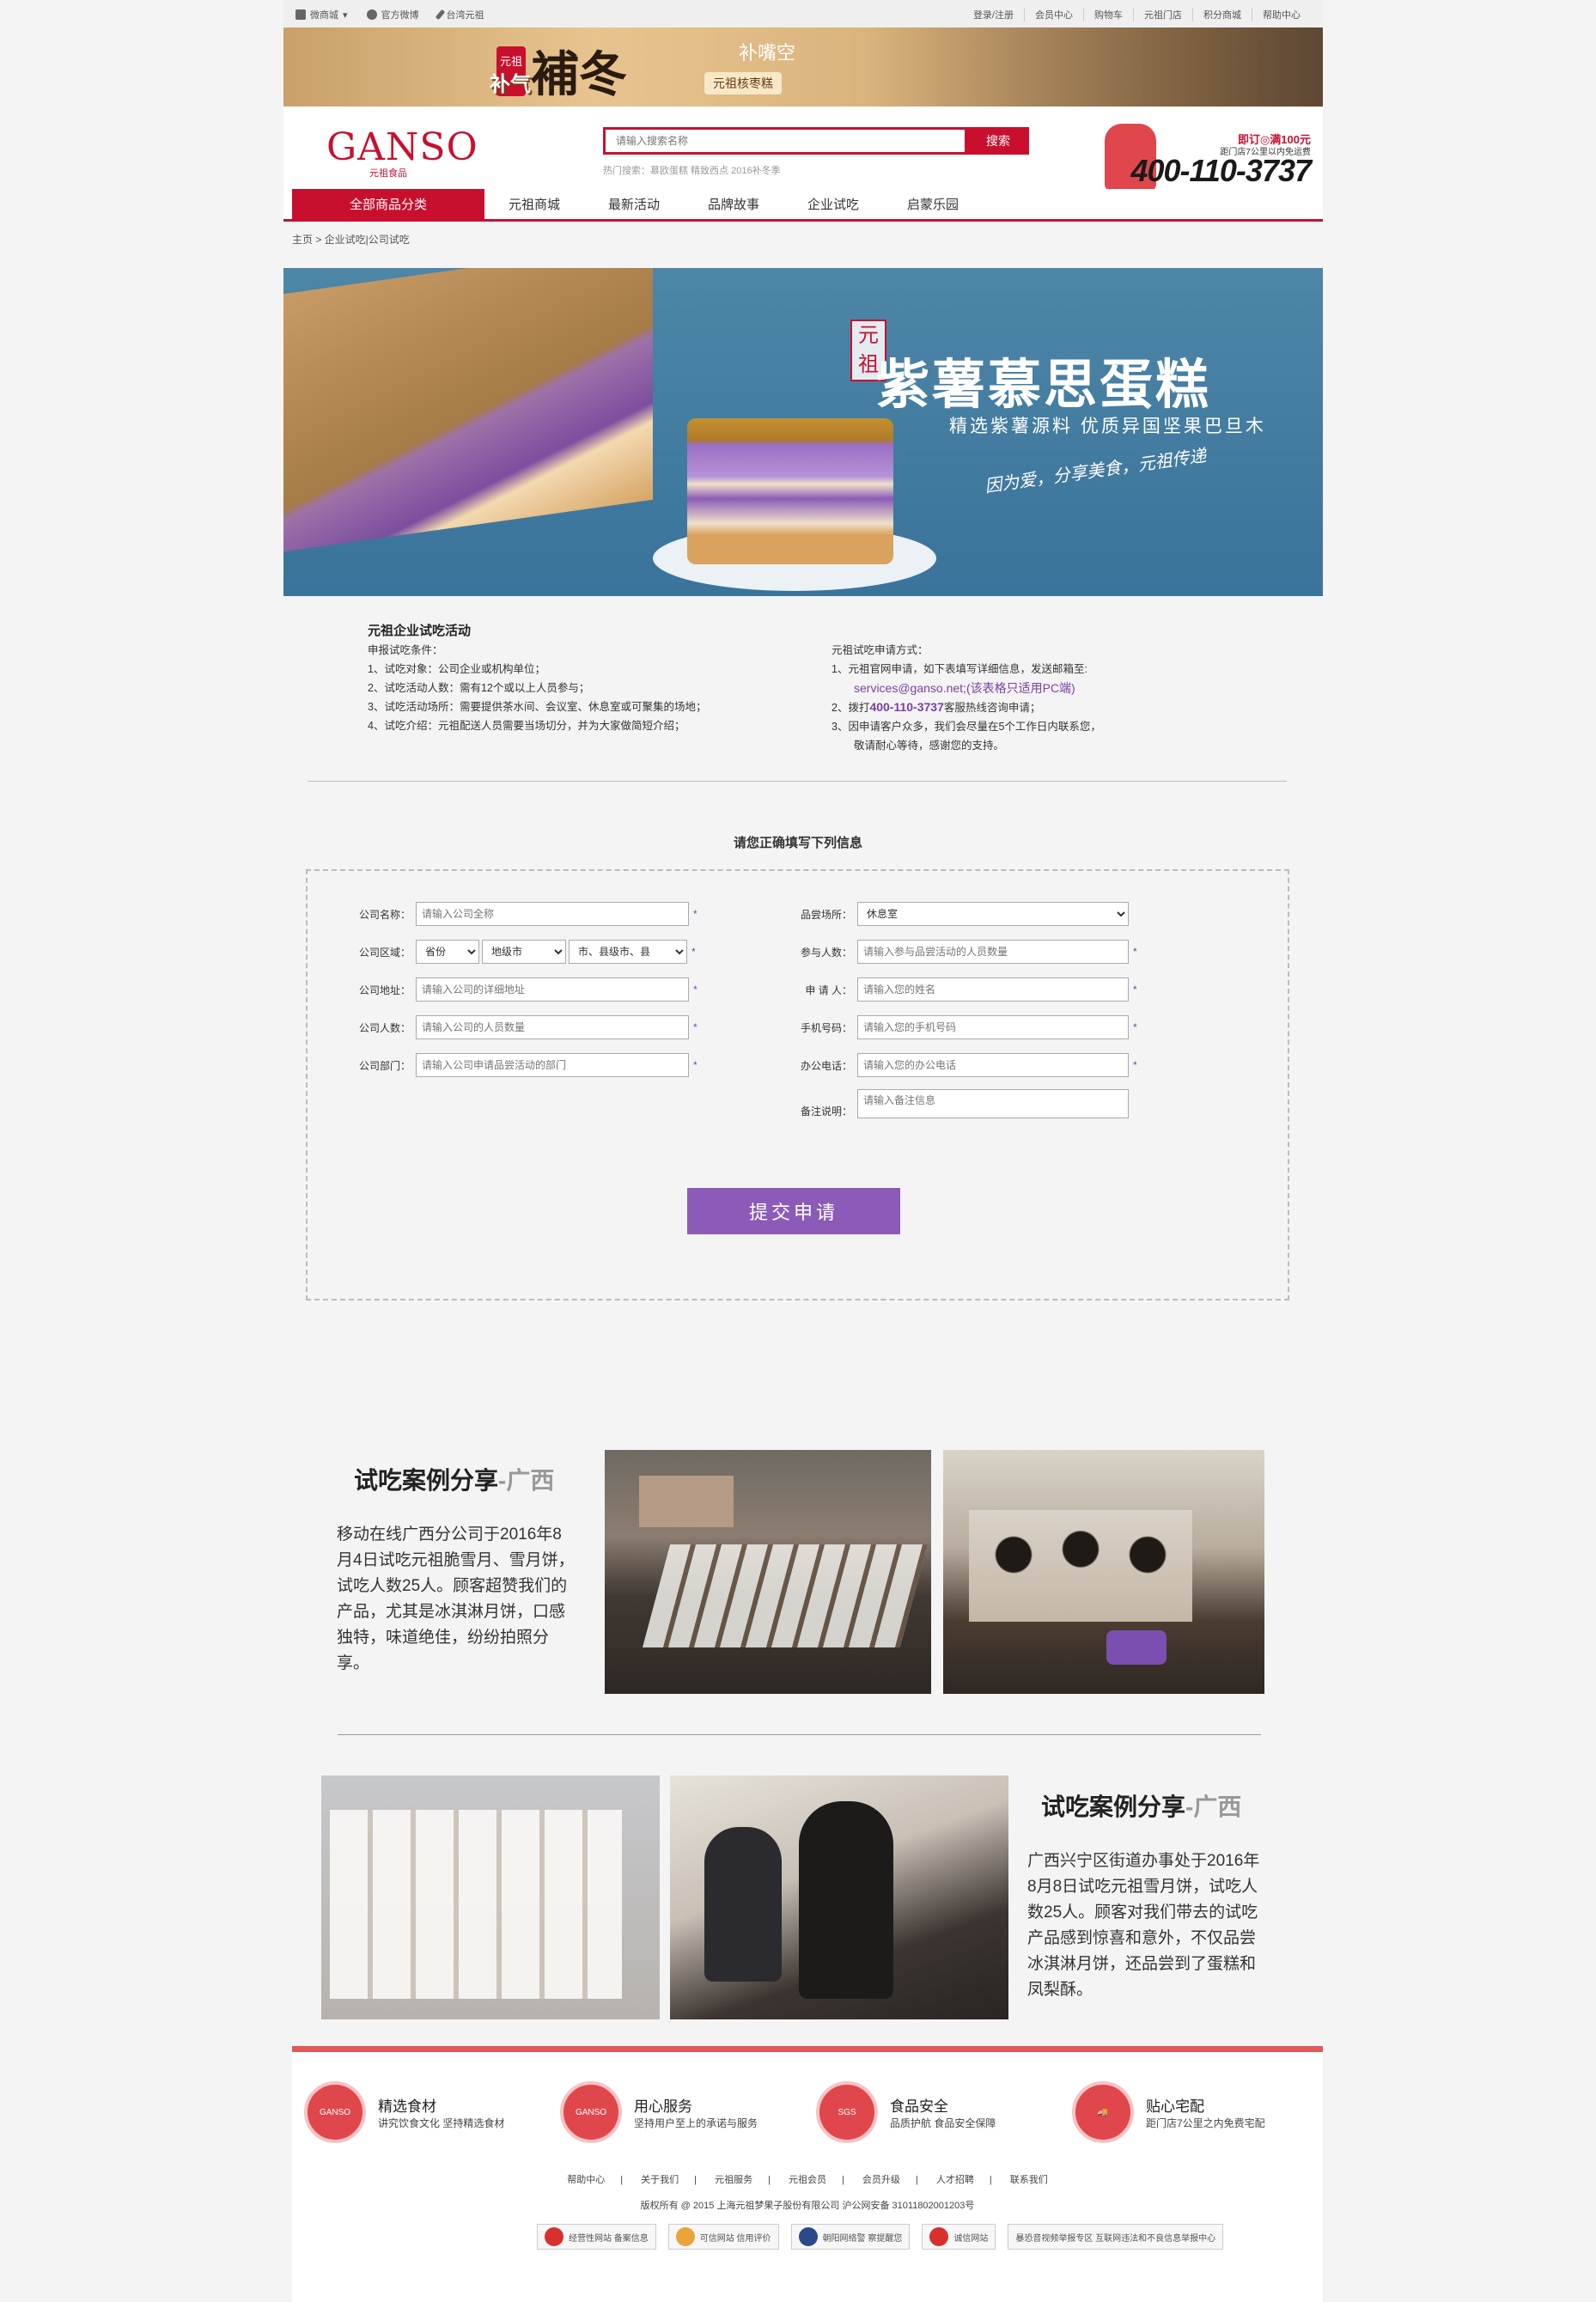 This screenshot has height=2302, width=1596. Describe the element at coordinates (659, 2180) in the screenshot. I see `footer-link-about: 关于我们` at that location.